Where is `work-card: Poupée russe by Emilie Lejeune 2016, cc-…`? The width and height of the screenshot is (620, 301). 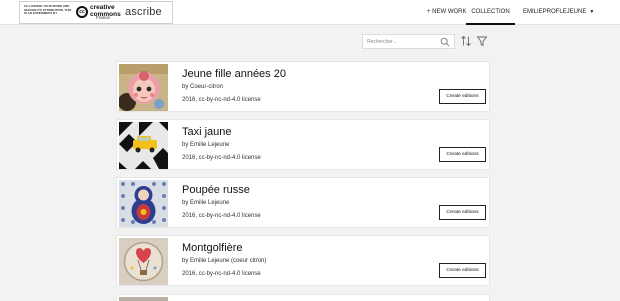 work-card: Poupée russe by Emilie Lejeune 2016, cc-… is located at coordinates (303, 202).